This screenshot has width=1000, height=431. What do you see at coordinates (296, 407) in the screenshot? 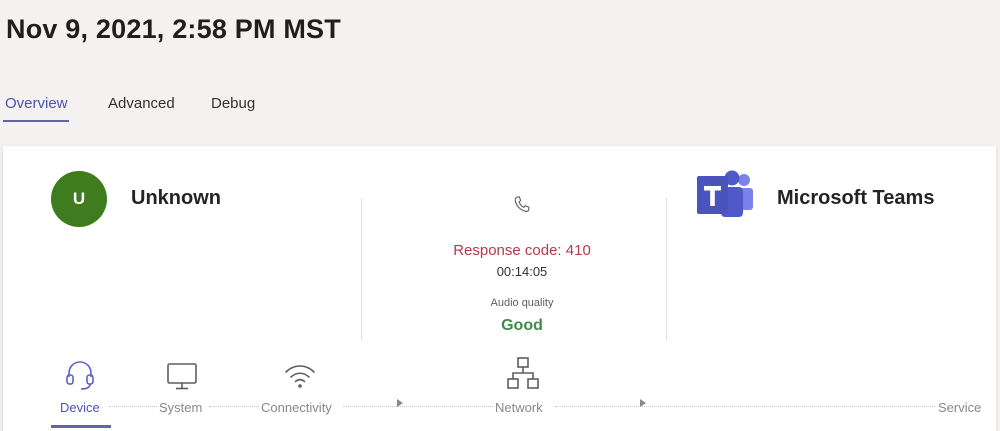
I see `step-connectivity: Connectivity` at bounding box center [296, 407].